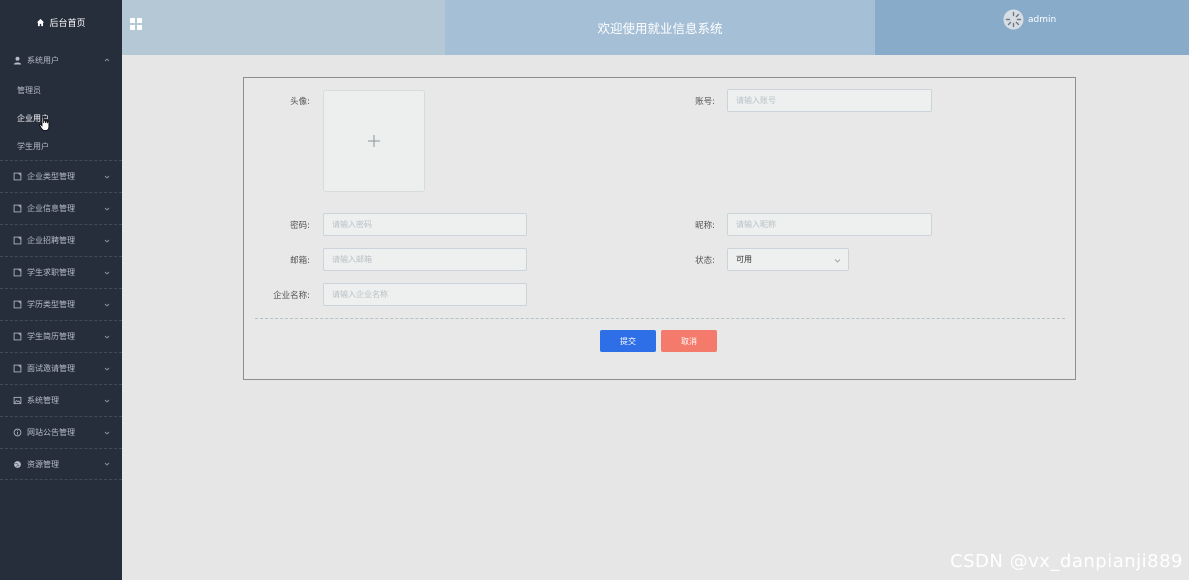 The width and height of the screenshot is (1189, 580). What do you see at coordinates (43, 60) in the screenshot?
I see `menu-label: 系统用户` at bounding box center [43, 60].